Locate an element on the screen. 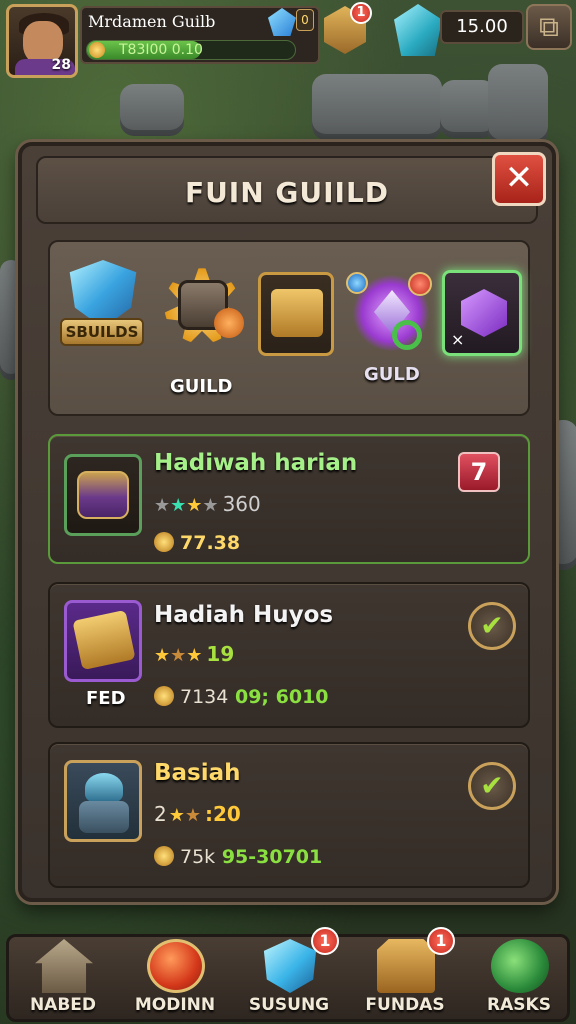  tab-purple-cube: × is located at coordinates (484, 315).